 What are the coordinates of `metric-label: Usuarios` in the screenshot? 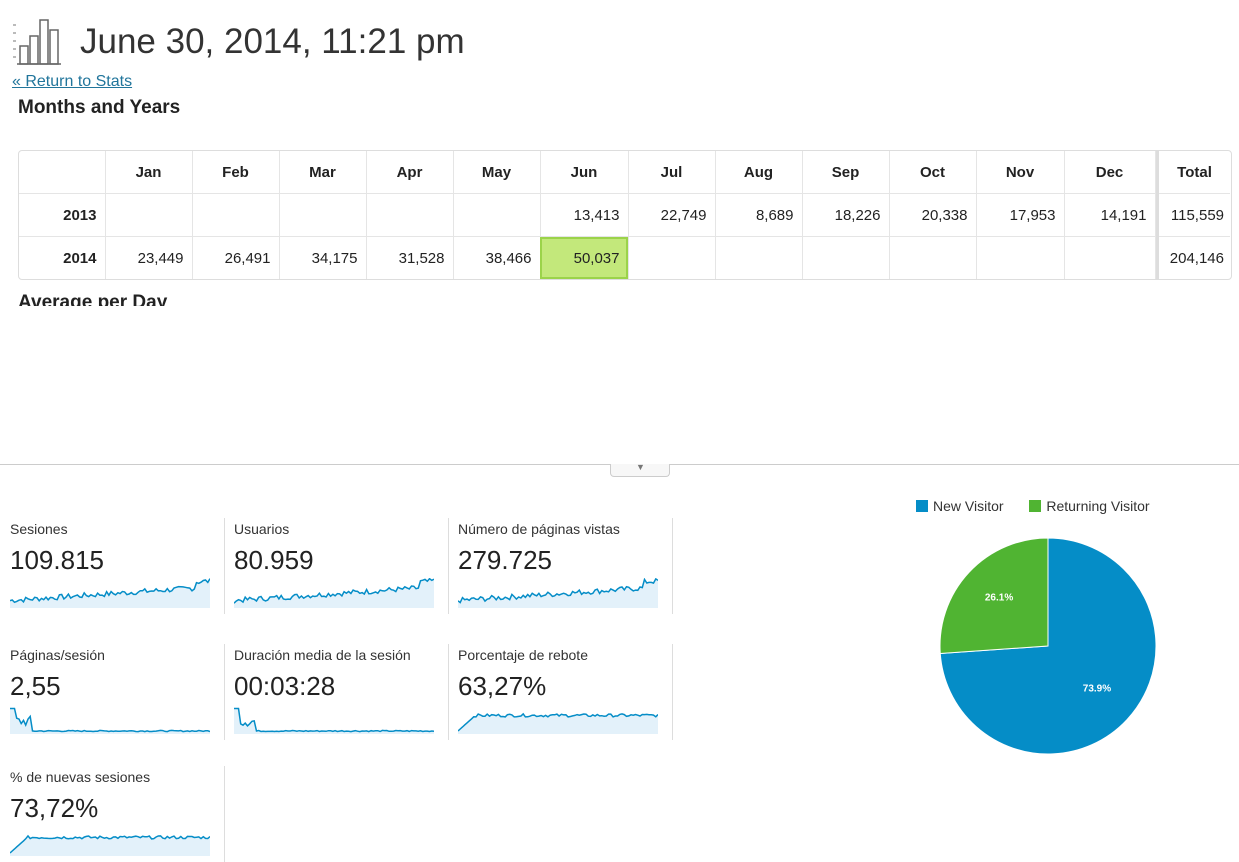 It's located at (262, 529).